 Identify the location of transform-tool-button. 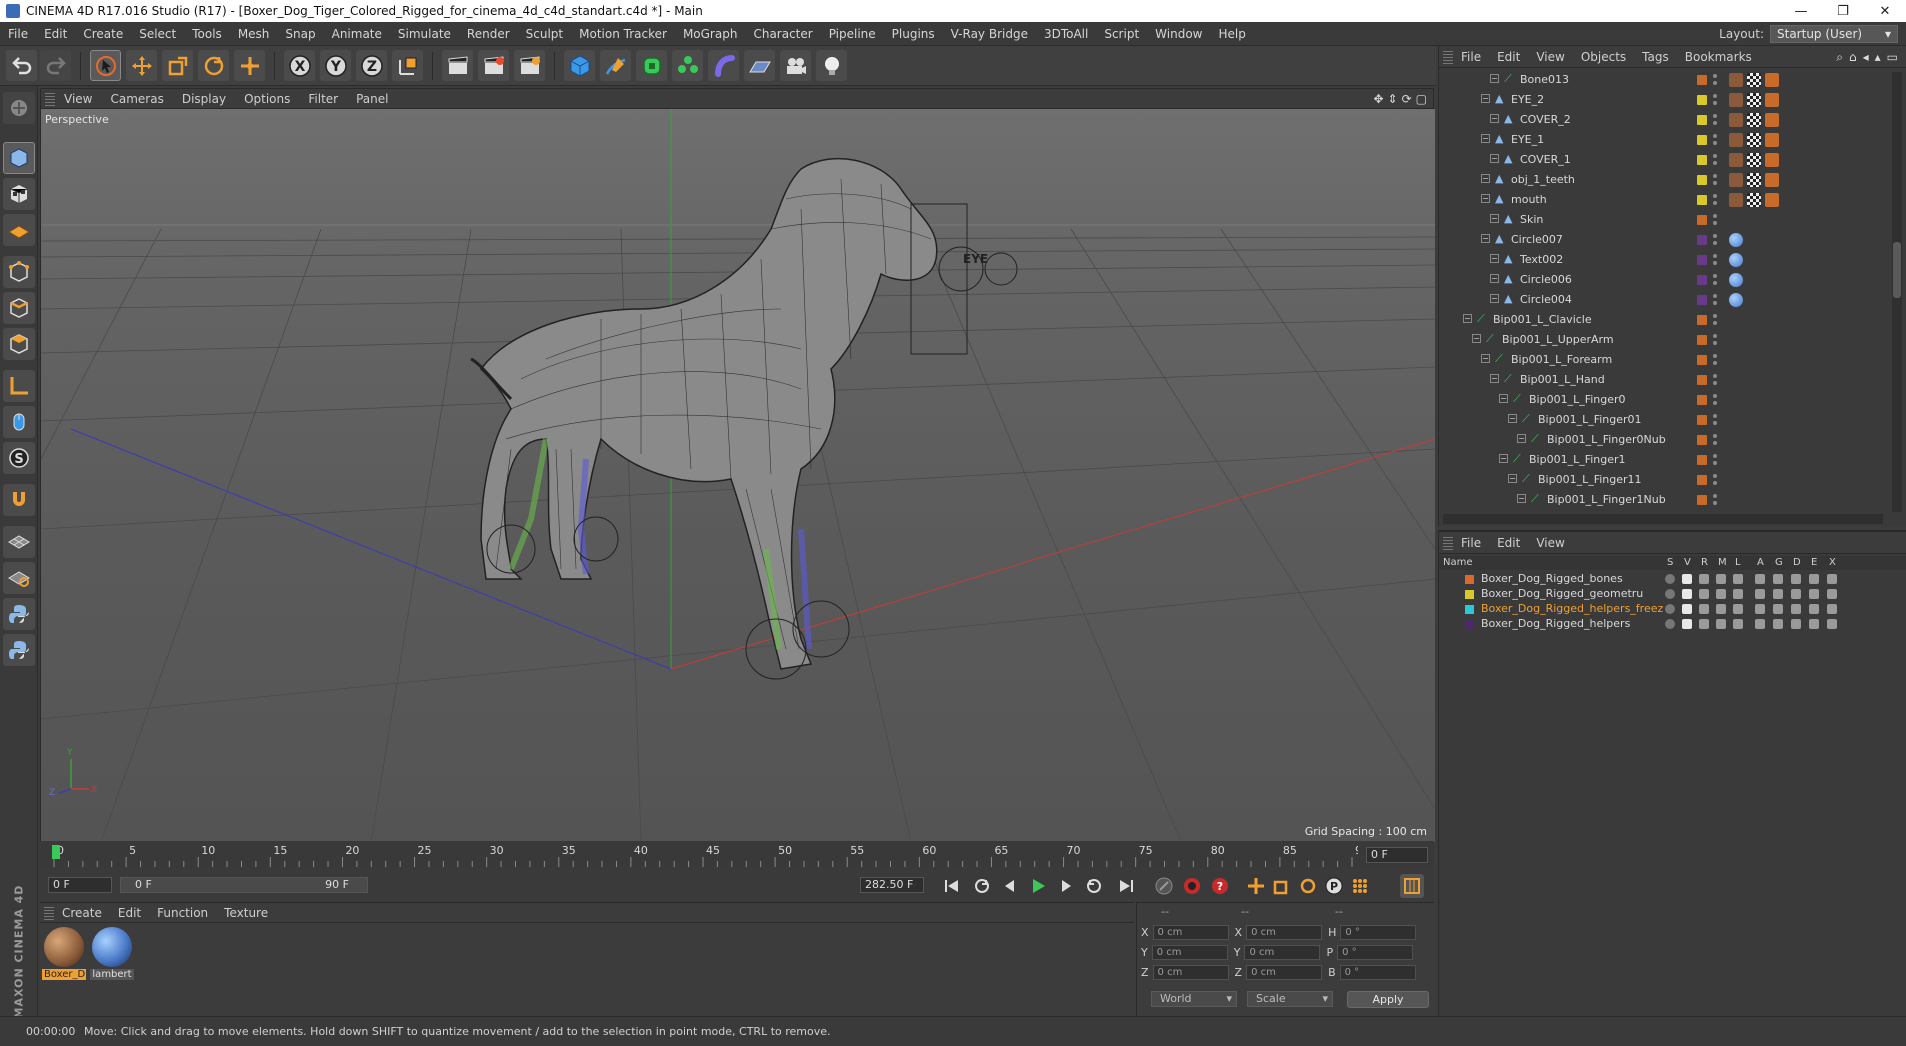
(249, 65).